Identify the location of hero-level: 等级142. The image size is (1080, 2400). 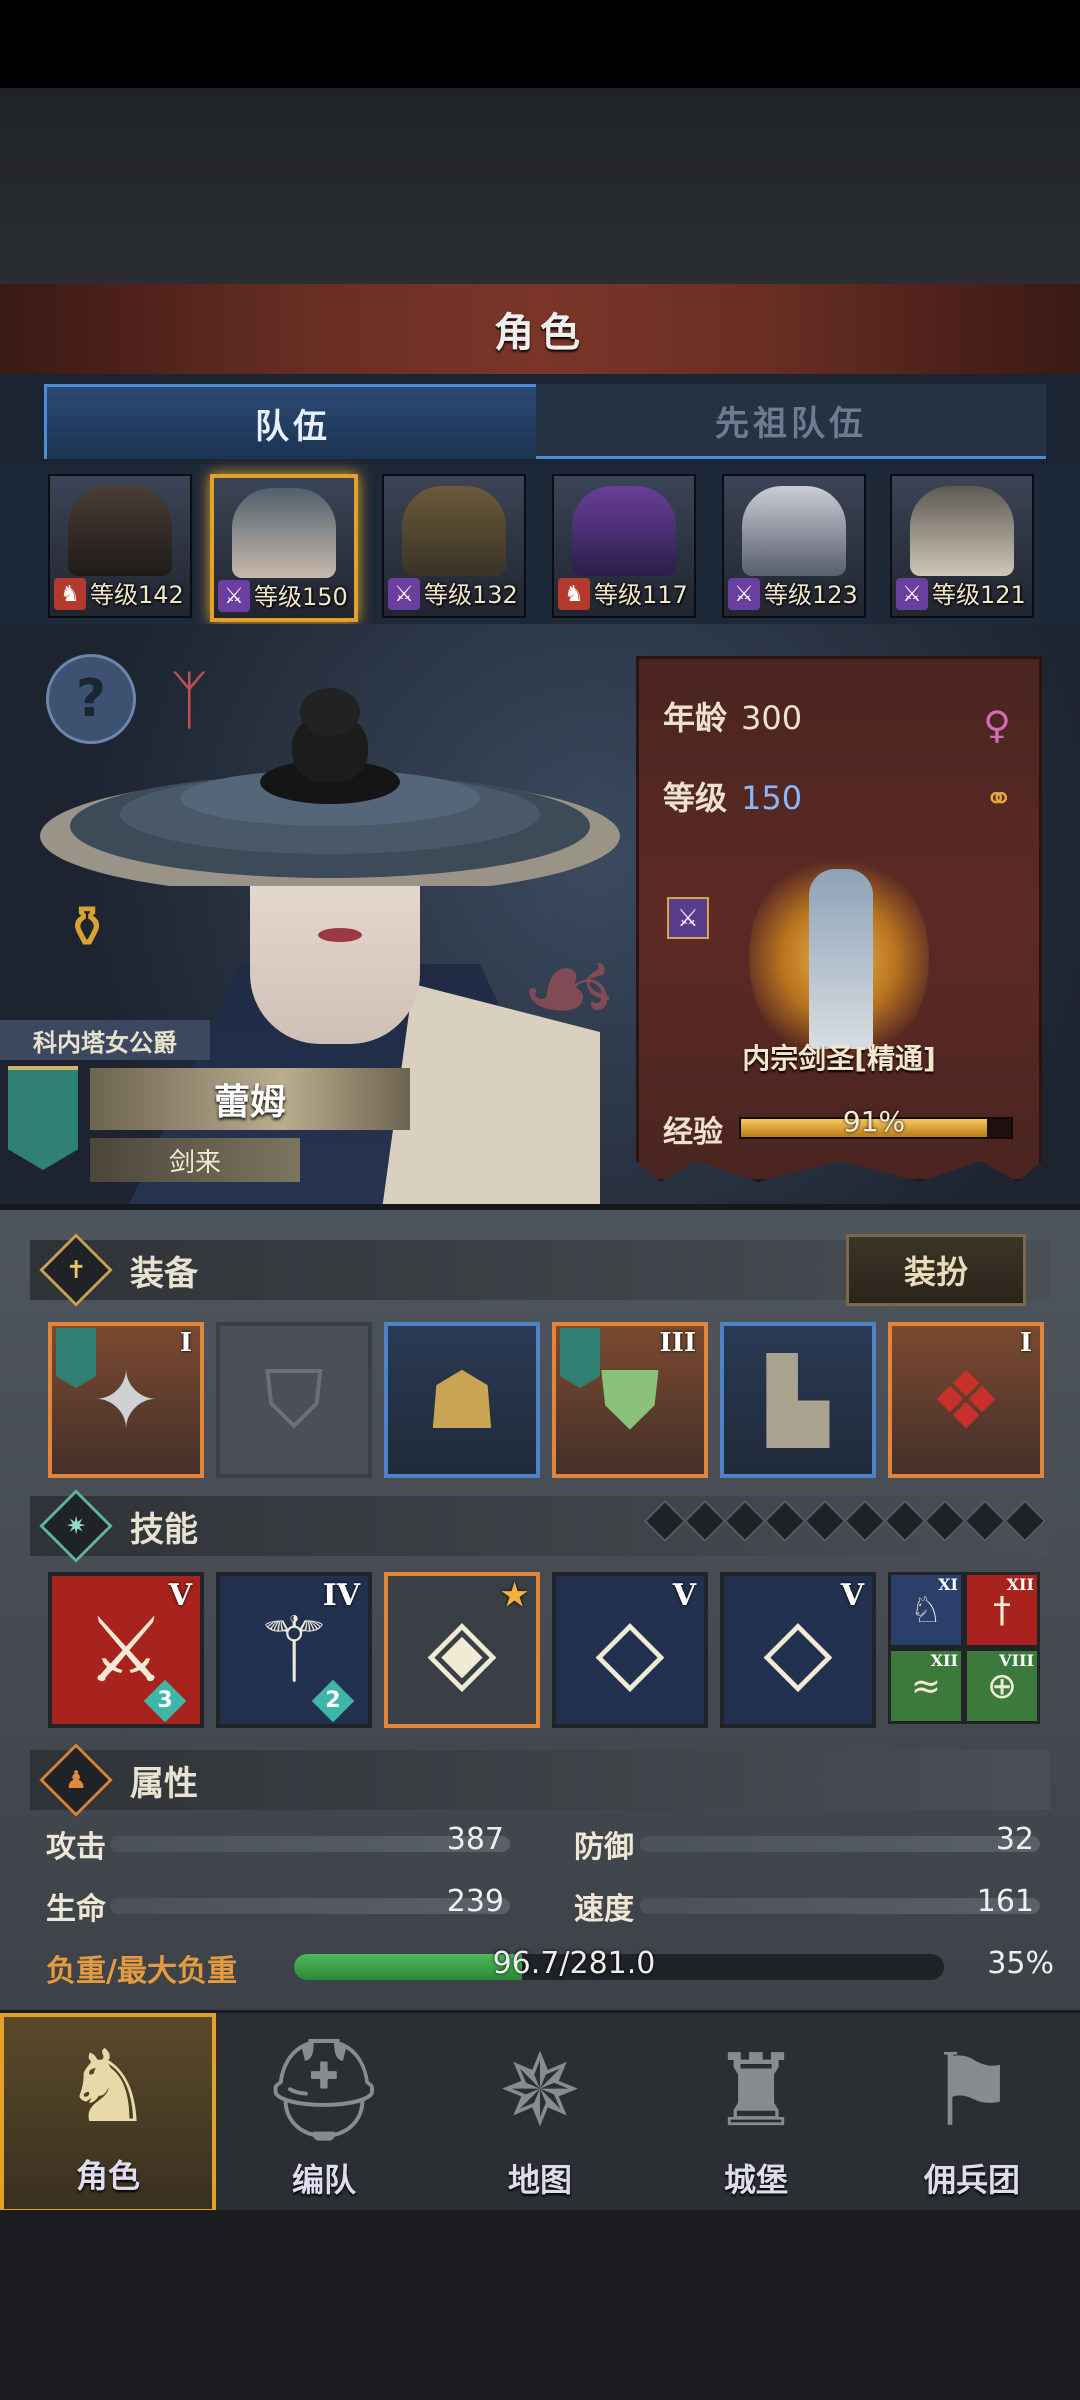
(137, 595).